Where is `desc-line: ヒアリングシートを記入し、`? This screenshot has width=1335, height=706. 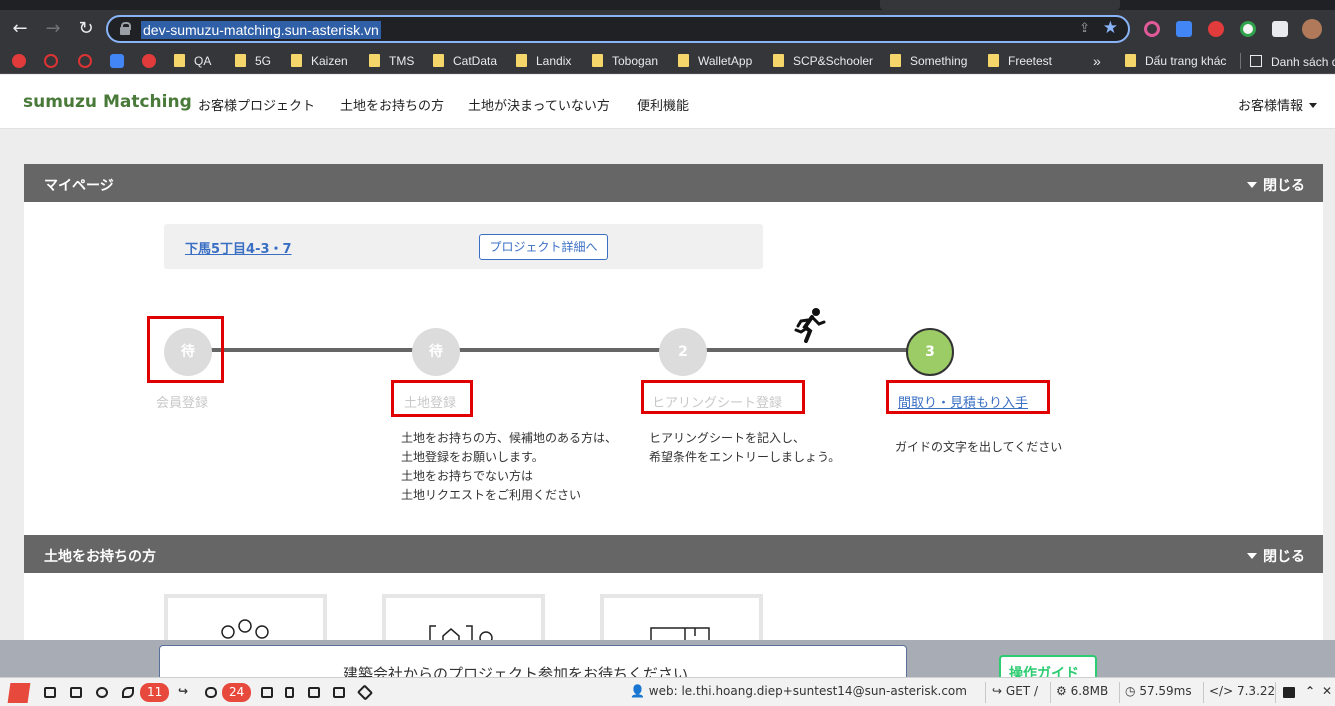
desc-line: ヒアリングシートを記入し、 is located at coordinates (727, 438).